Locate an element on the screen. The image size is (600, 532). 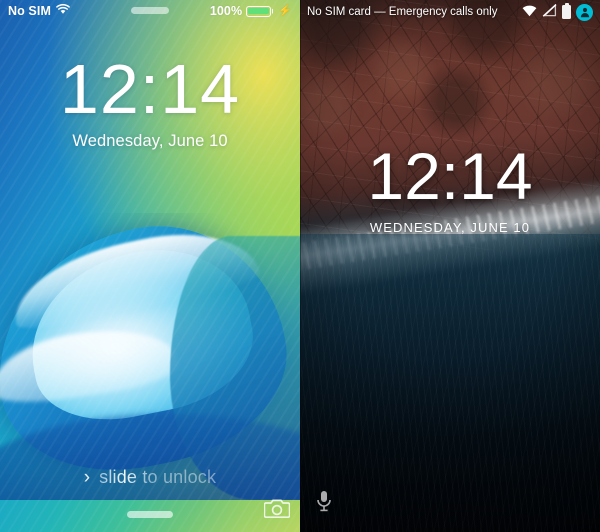
home-indicator is located at coordinates (150, 514).